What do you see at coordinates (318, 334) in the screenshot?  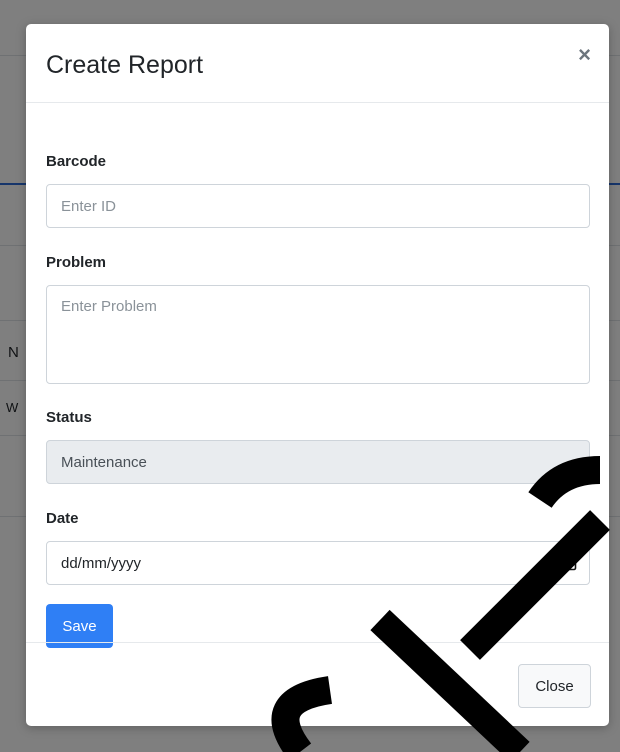 I see `problem-textarea` at bounding box center [318, 334].